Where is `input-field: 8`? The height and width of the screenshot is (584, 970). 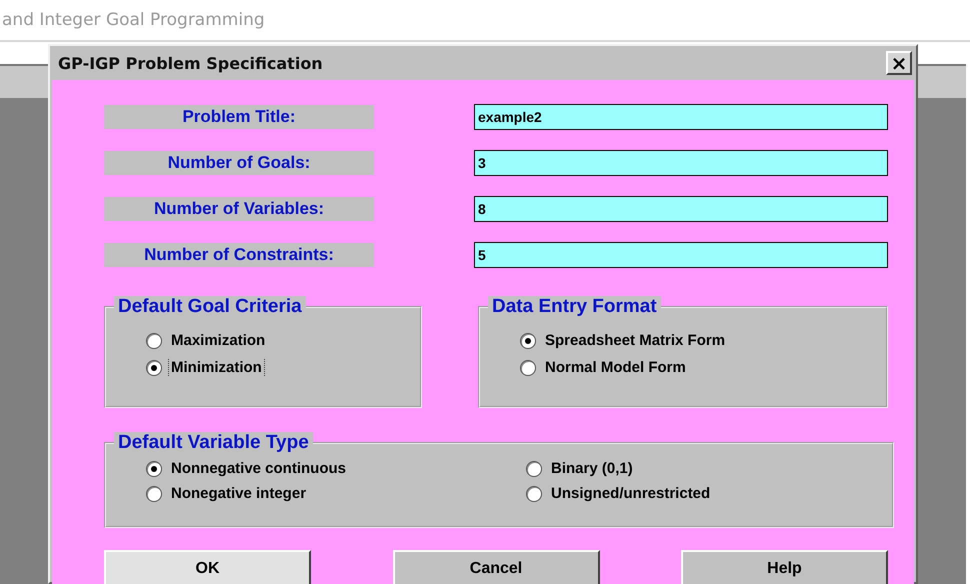 input-field: 8 is located at coordinates (681, 209).